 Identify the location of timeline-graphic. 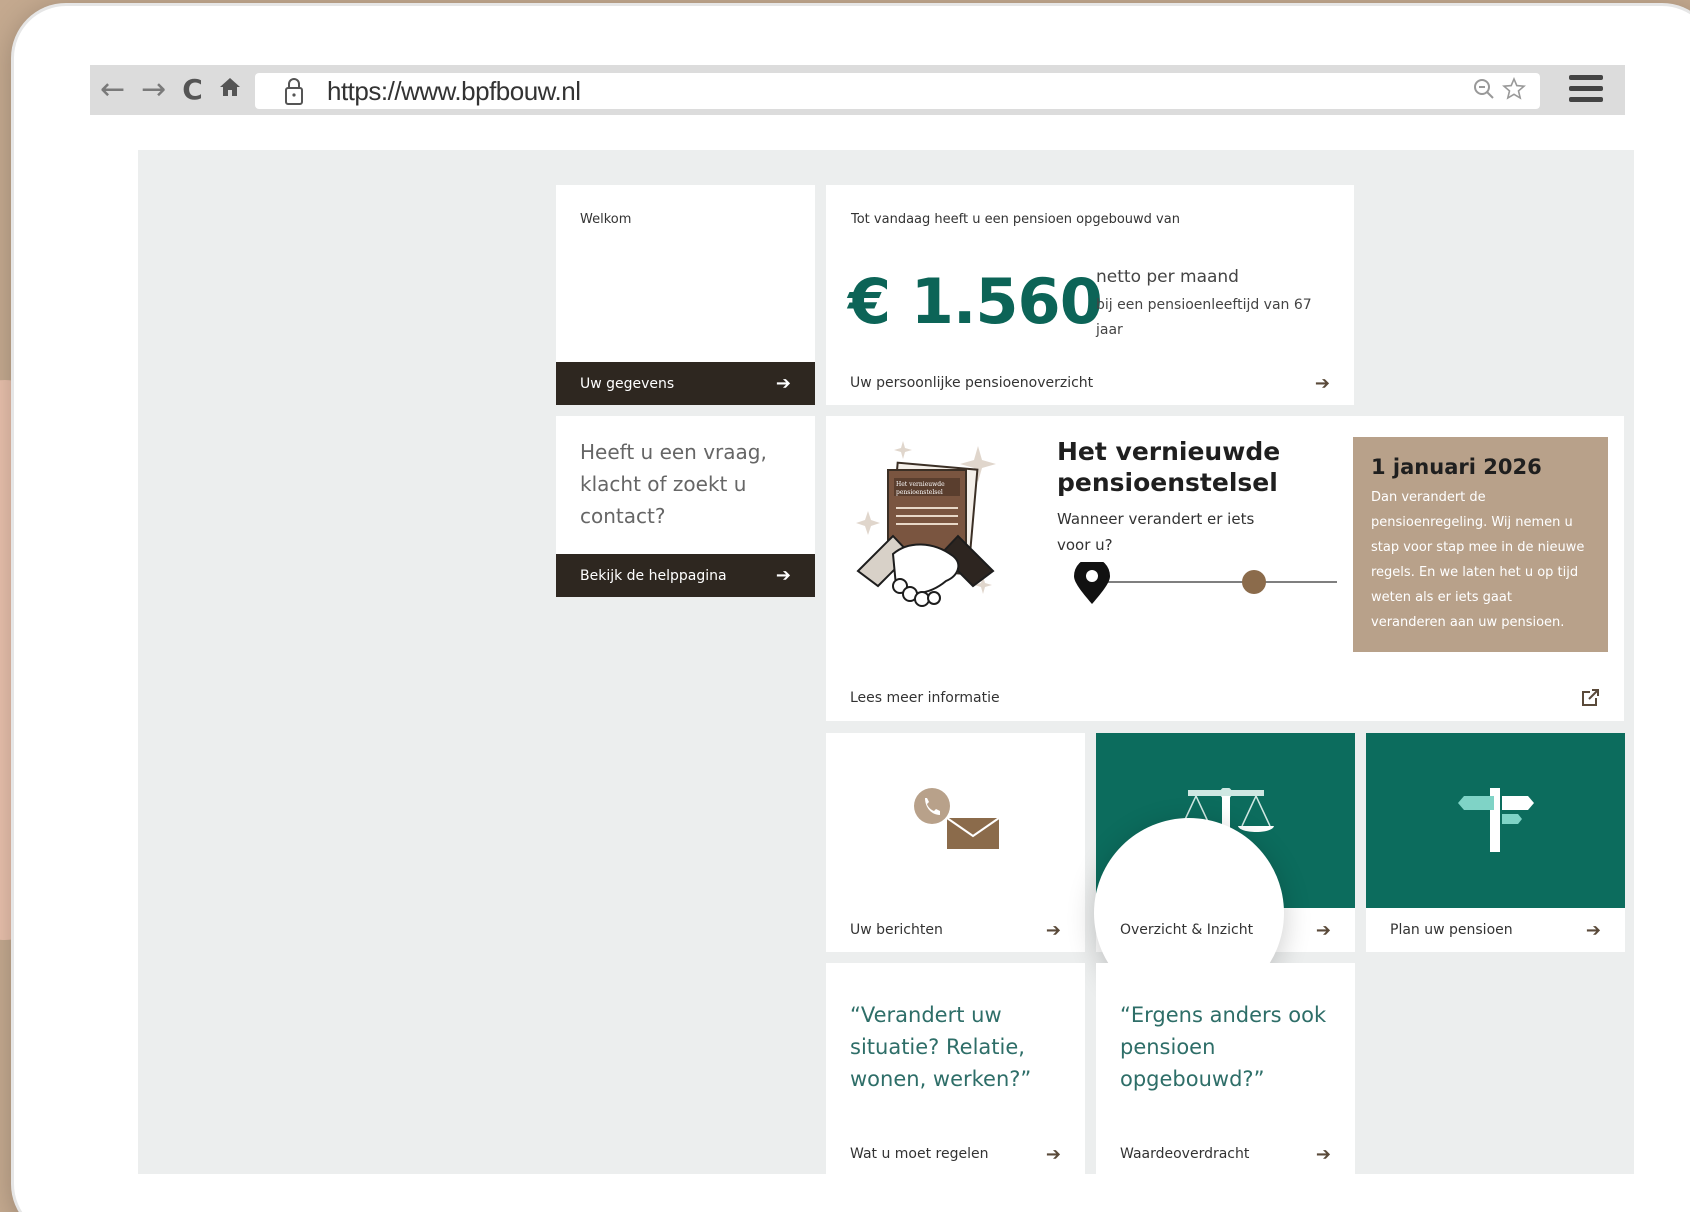
(1205, 583).